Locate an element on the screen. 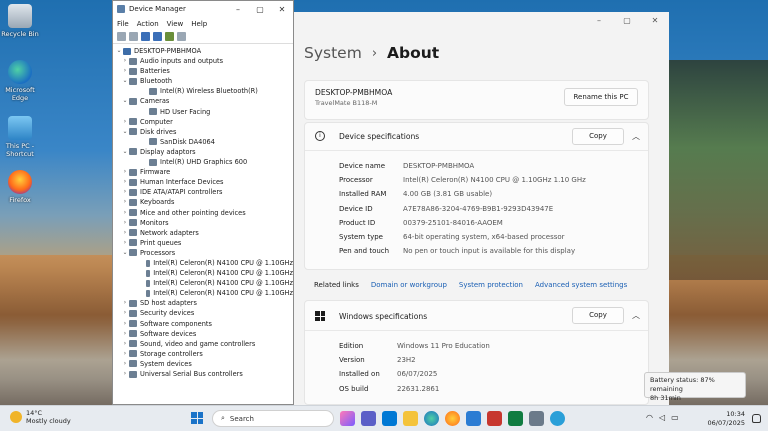 This screenshot has width=768, height=431. edge-icon is located at coordinates (431, 418).